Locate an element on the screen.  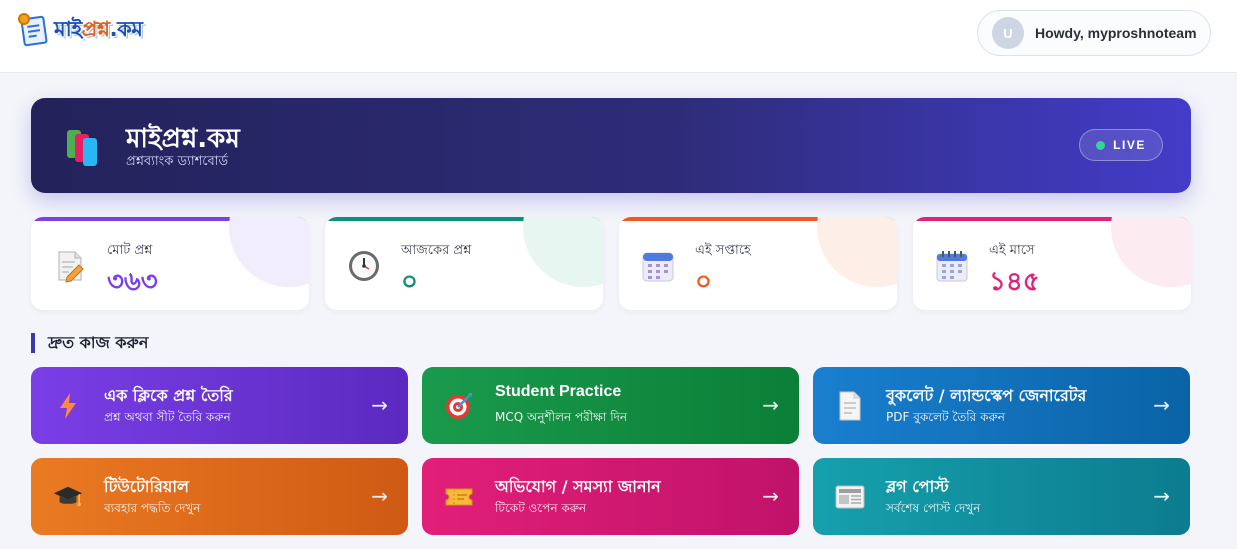
stat-label: মোট প্রশ্ন is located at coordinates (130, 250).